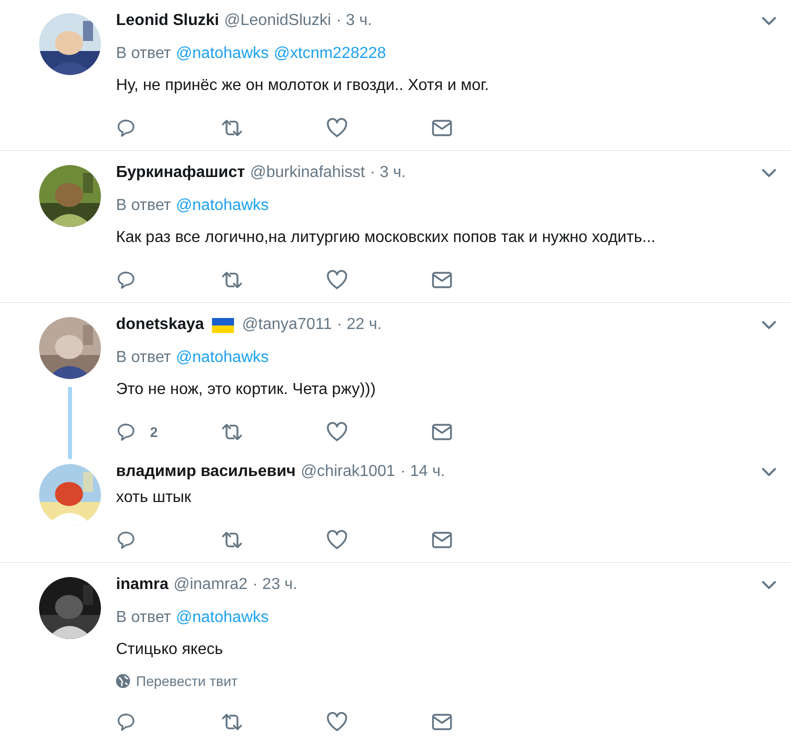 The height and width of the screenshot is (739, 791). I want to click on display-name: Буркинафашист, so click(180, 173).